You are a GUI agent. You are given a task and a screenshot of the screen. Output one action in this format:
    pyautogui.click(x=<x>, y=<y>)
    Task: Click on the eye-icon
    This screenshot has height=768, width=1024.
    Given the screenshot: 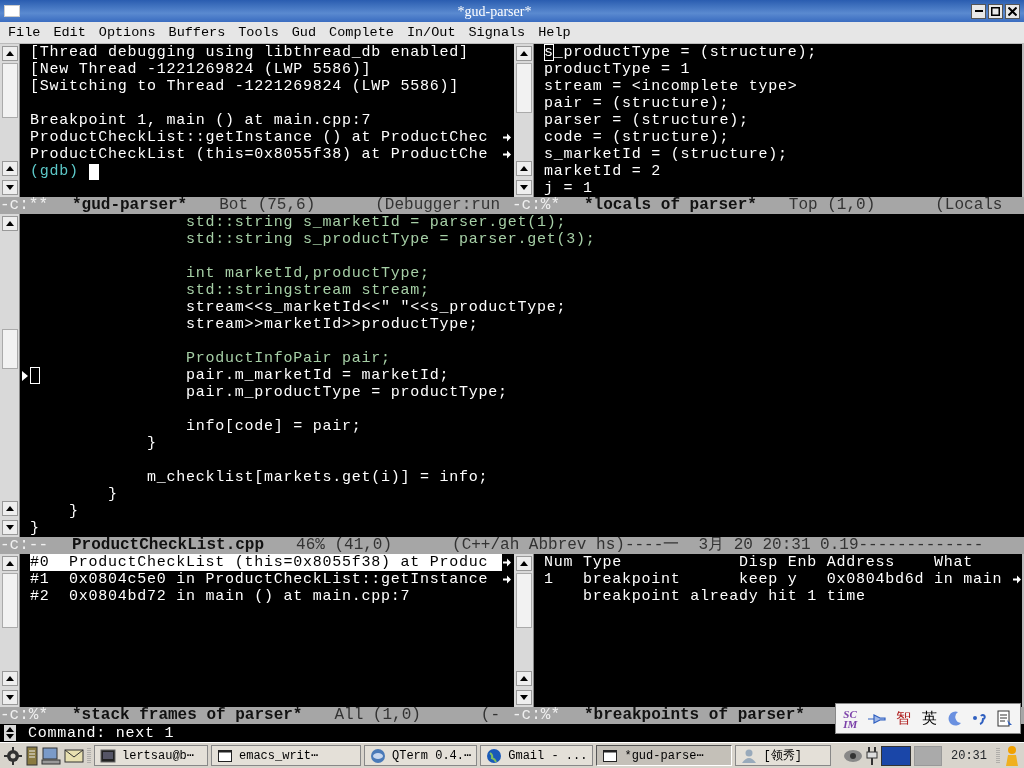 What is the action you would take?
    pyautogui.click(x=853, y=755)
    